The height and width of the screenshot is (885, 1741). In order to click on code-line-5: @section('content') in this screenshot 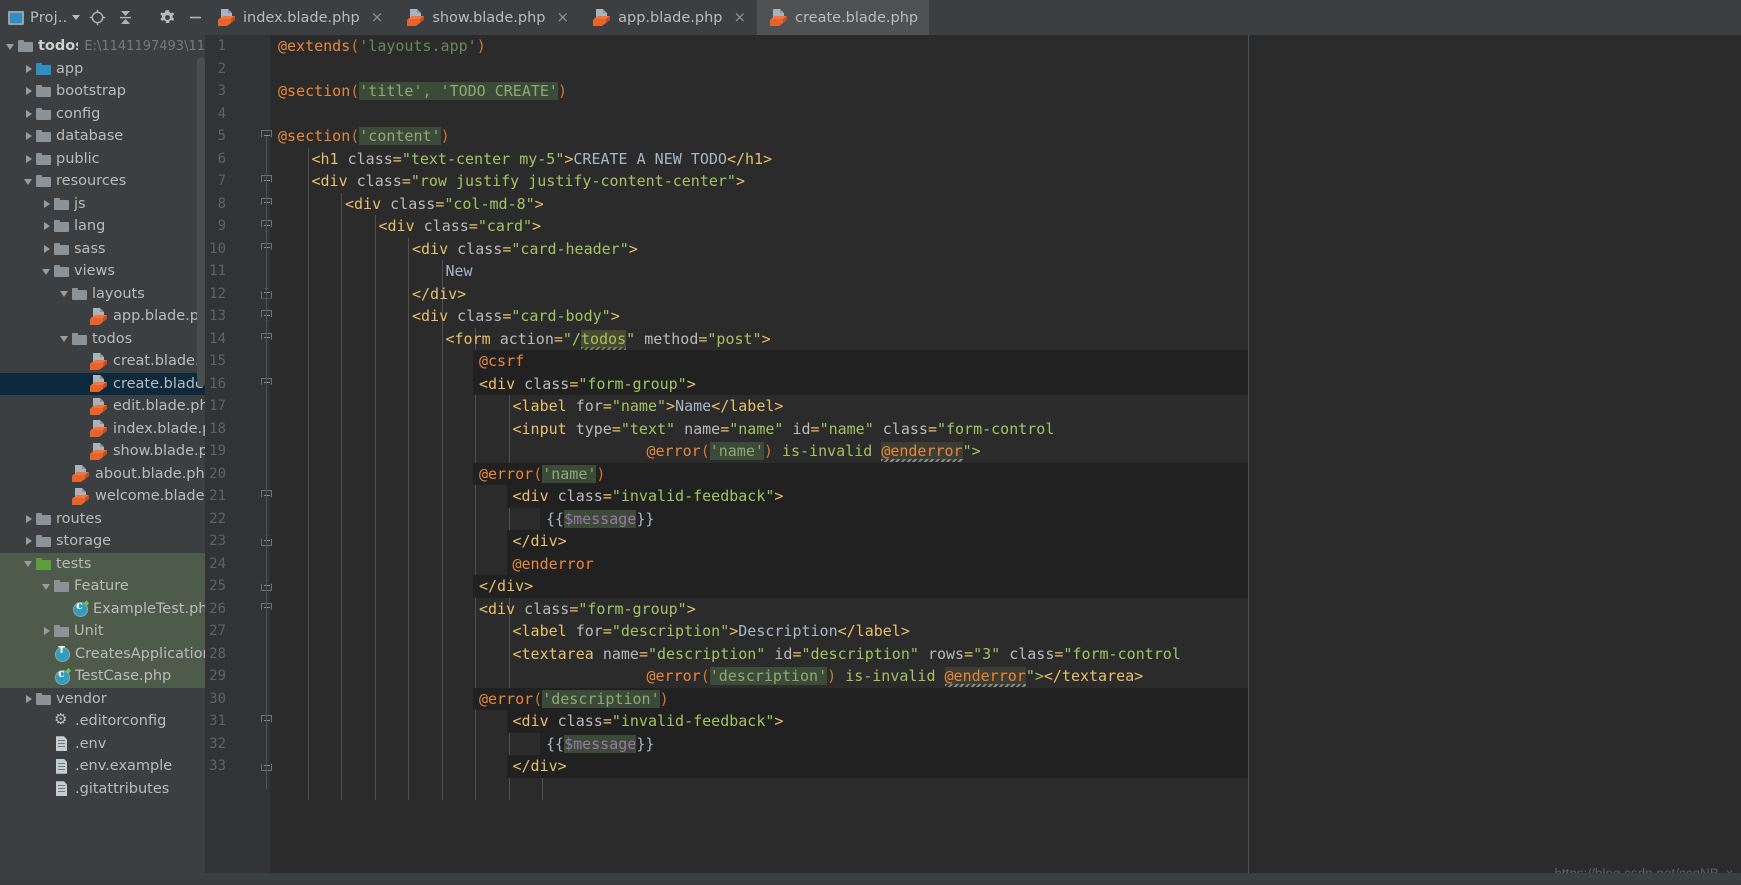, I will do `click(364, 136)`.